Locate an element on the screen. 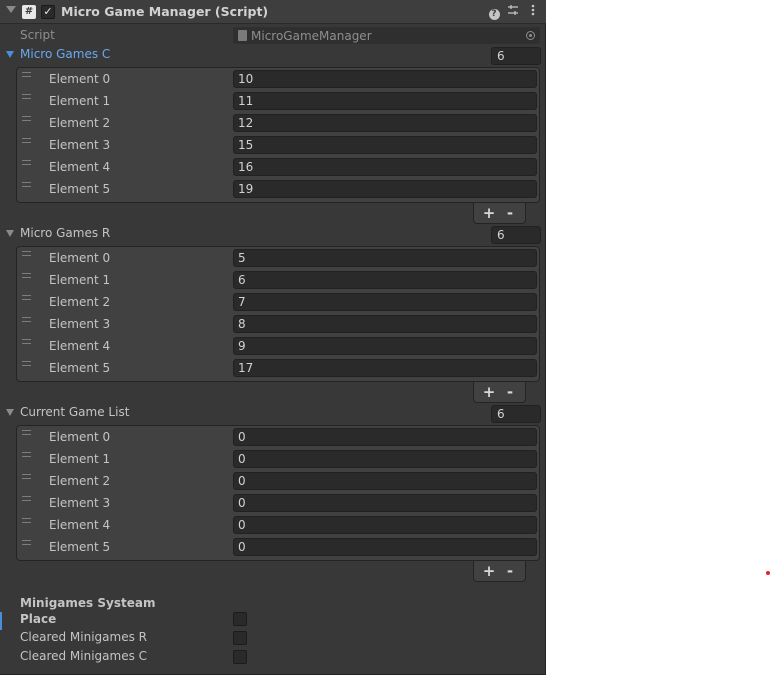 Image resolution: width=771 pixels, height=676 pixels. more-options-icon is located at coordinates (533, 12).